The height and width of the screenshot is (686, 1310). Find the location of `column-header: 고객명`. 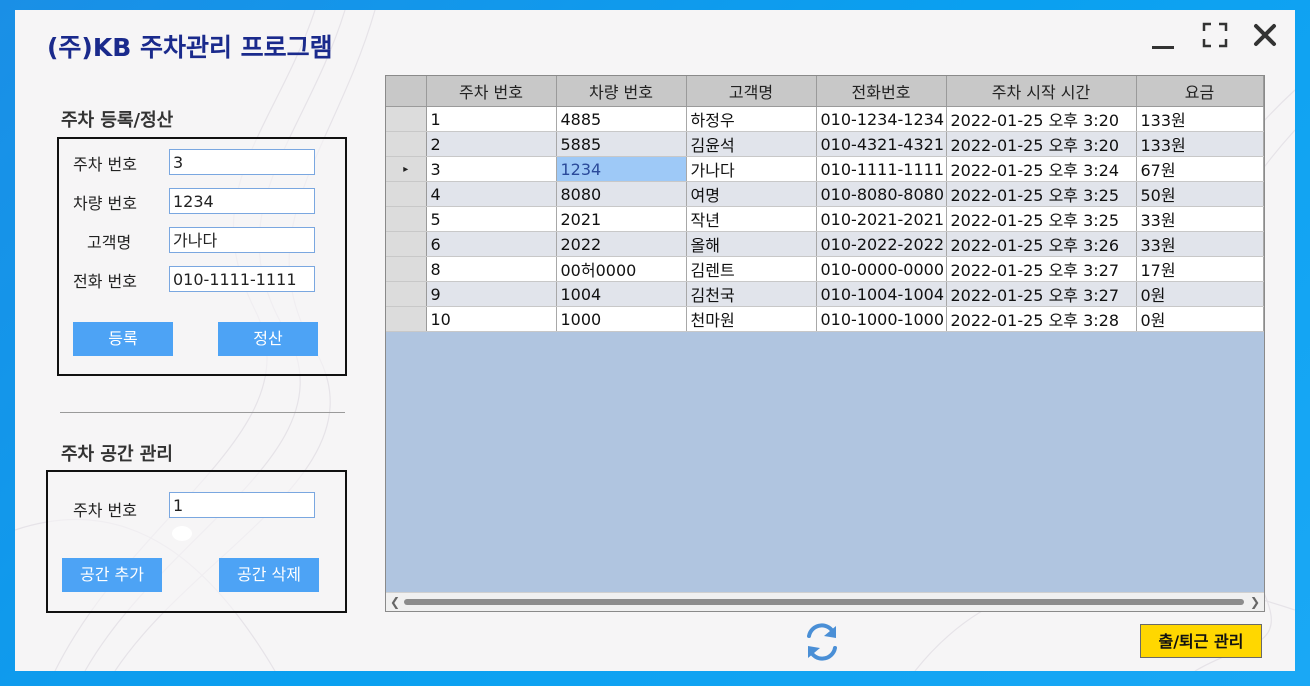

column-header: 고객명 is located at coordinates (751, 91).